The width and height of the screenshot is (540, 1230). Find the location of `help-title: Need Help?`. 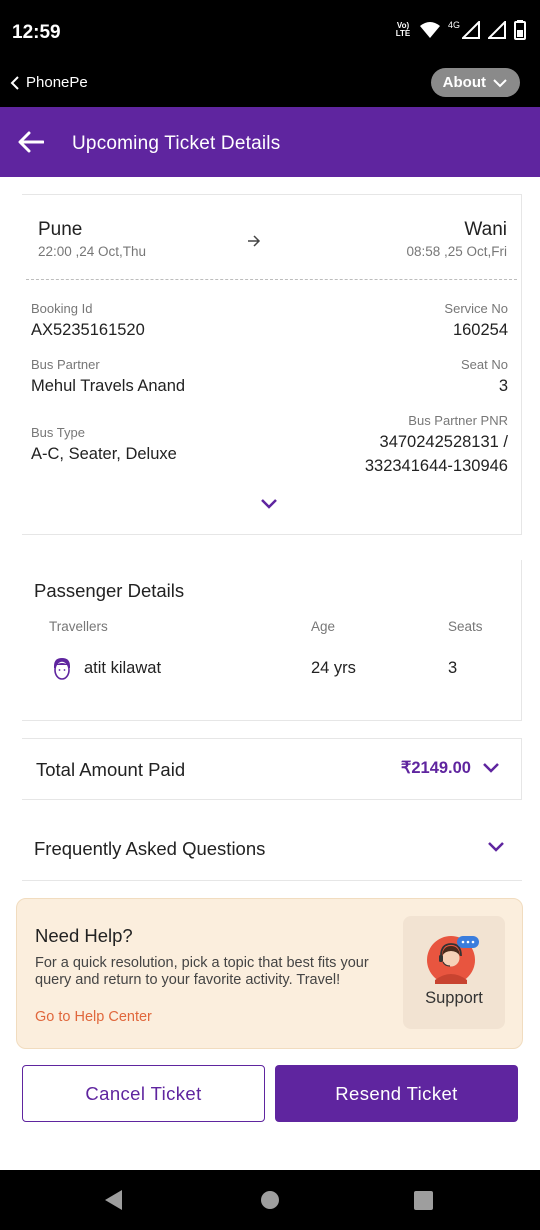

help-title: Need Help? is located at coordinates (84, 935).